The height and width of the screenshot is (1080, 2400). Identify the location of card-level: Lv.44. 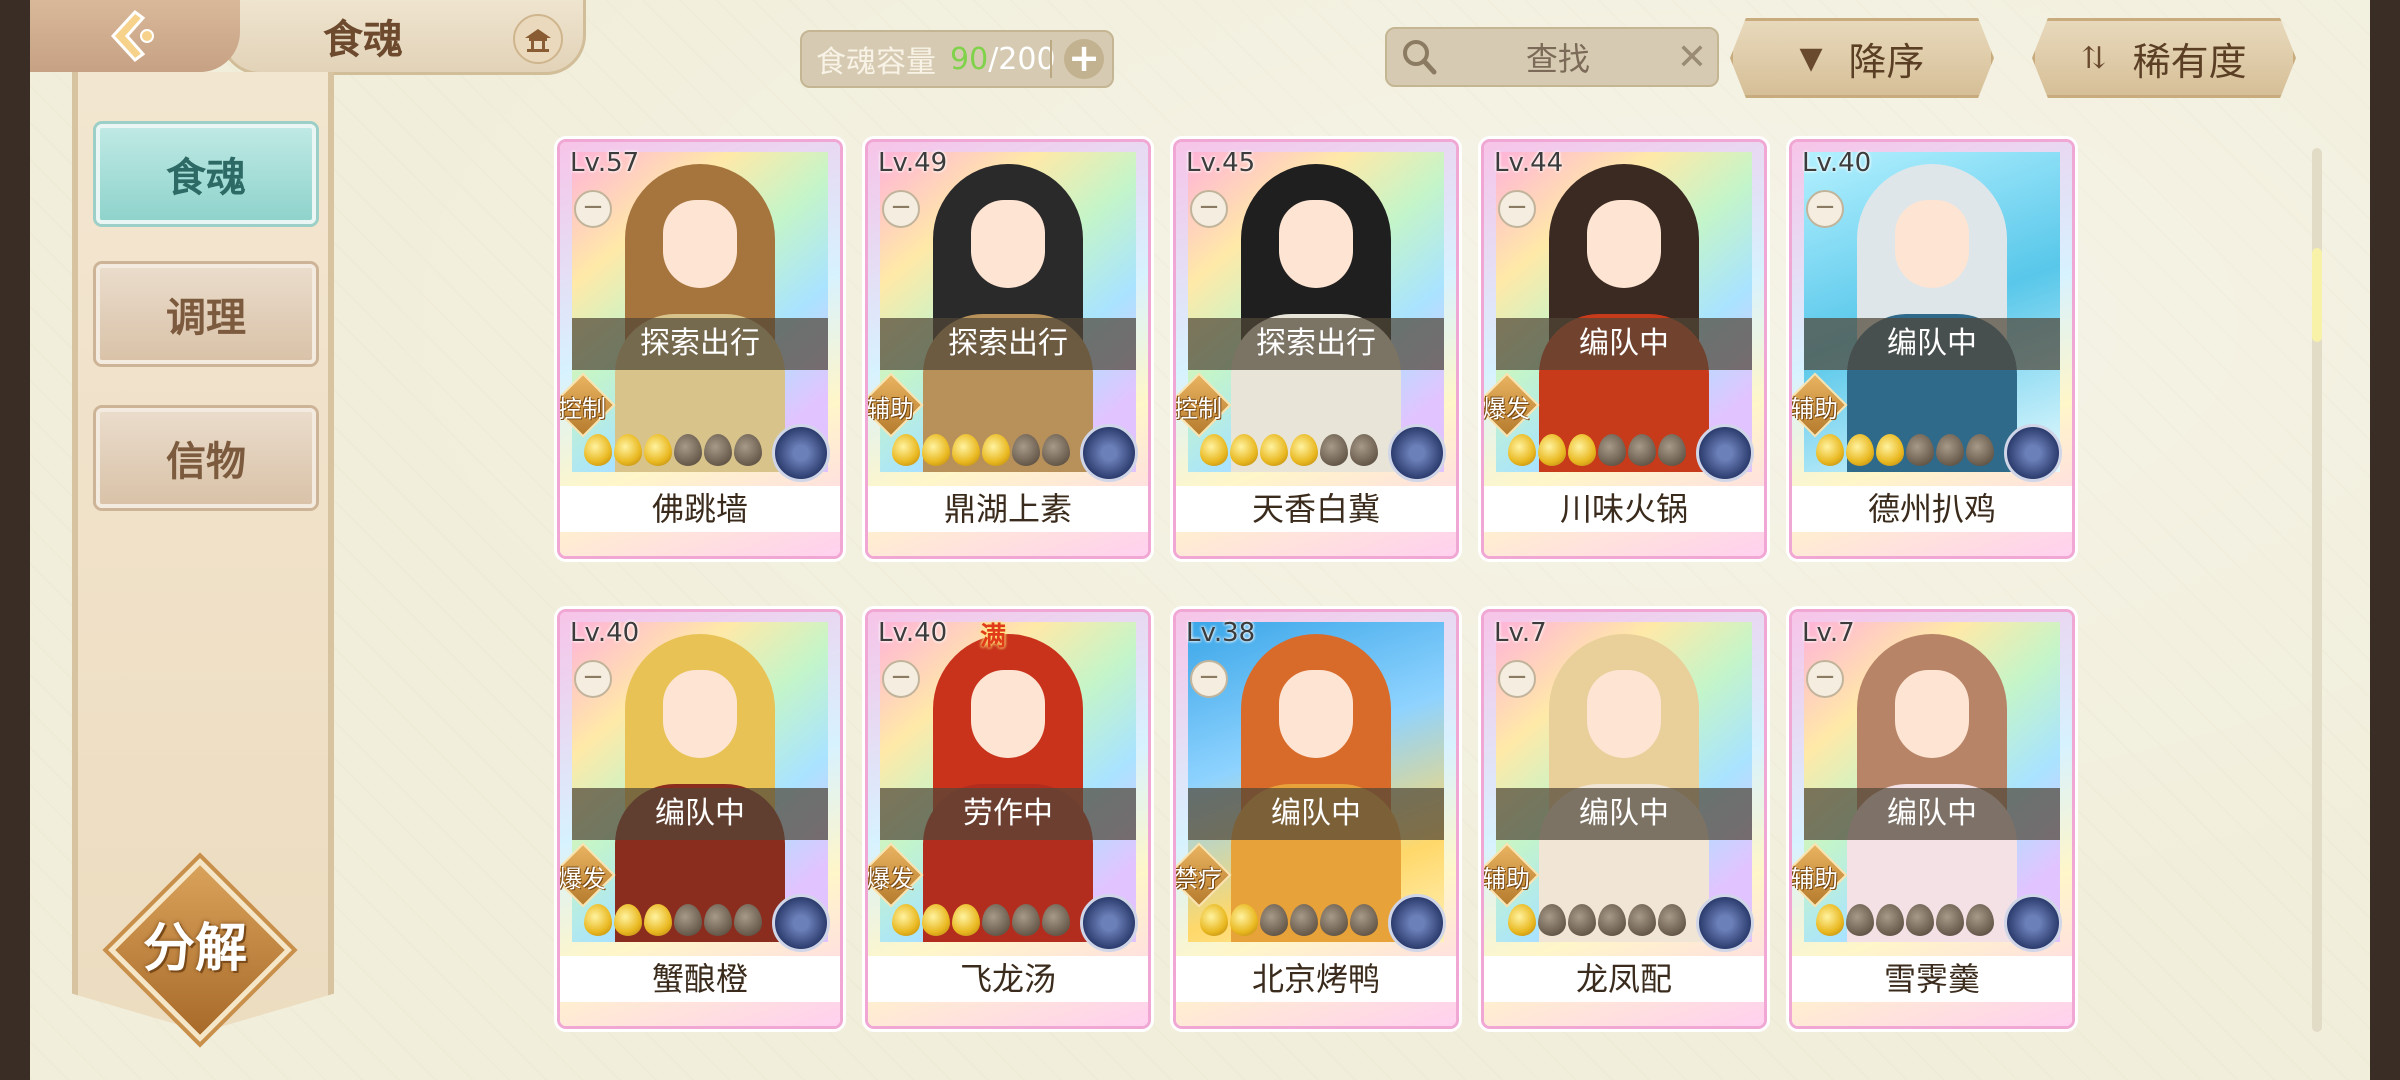
(1529, 163).